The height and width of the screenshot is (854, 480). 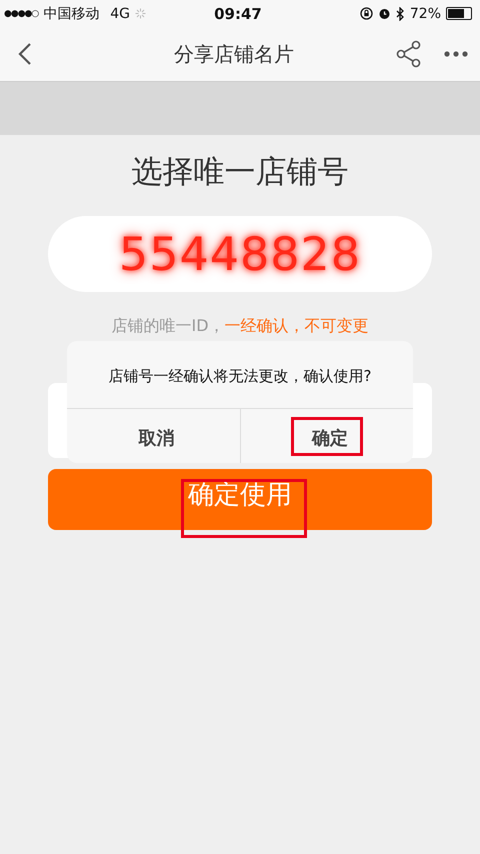 I want to click on battery-percentage: 72%, so click(x=425, y=14).